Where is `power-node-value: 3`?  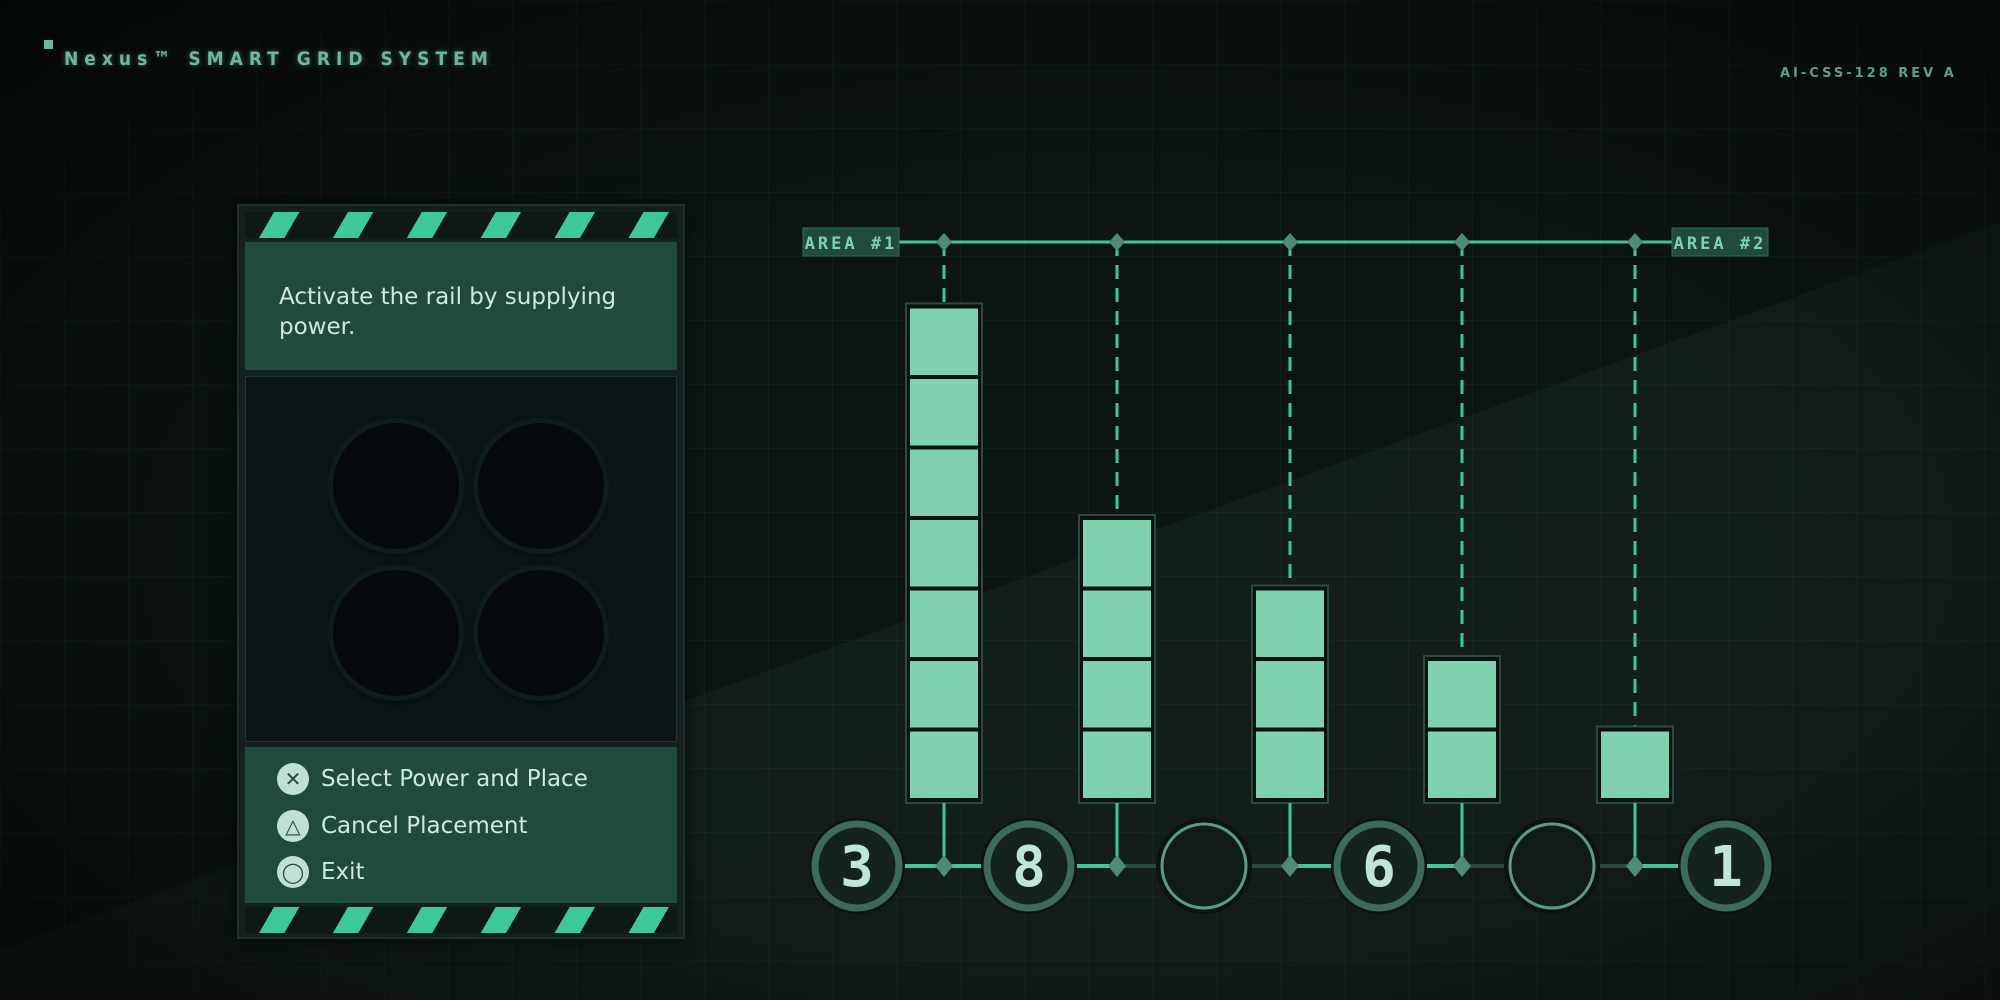
power-node-value: 3 is located at coordinates (857, 867).